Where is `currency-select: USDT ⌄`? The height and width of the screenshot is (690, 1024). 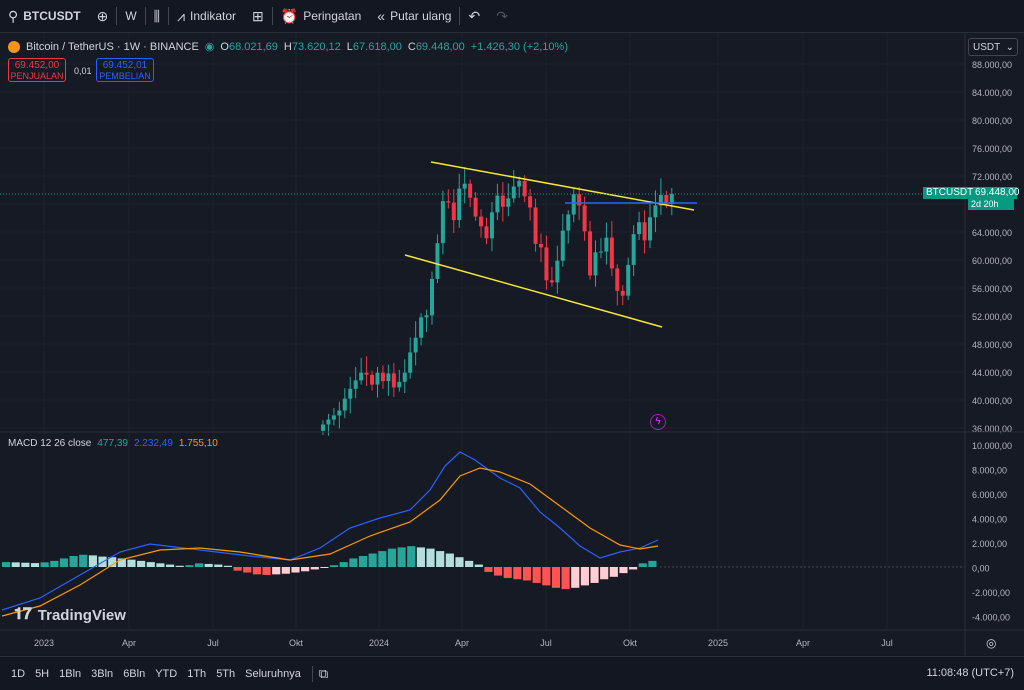
currency-select: USDT ⌄ is located at coordinates (993, 47).